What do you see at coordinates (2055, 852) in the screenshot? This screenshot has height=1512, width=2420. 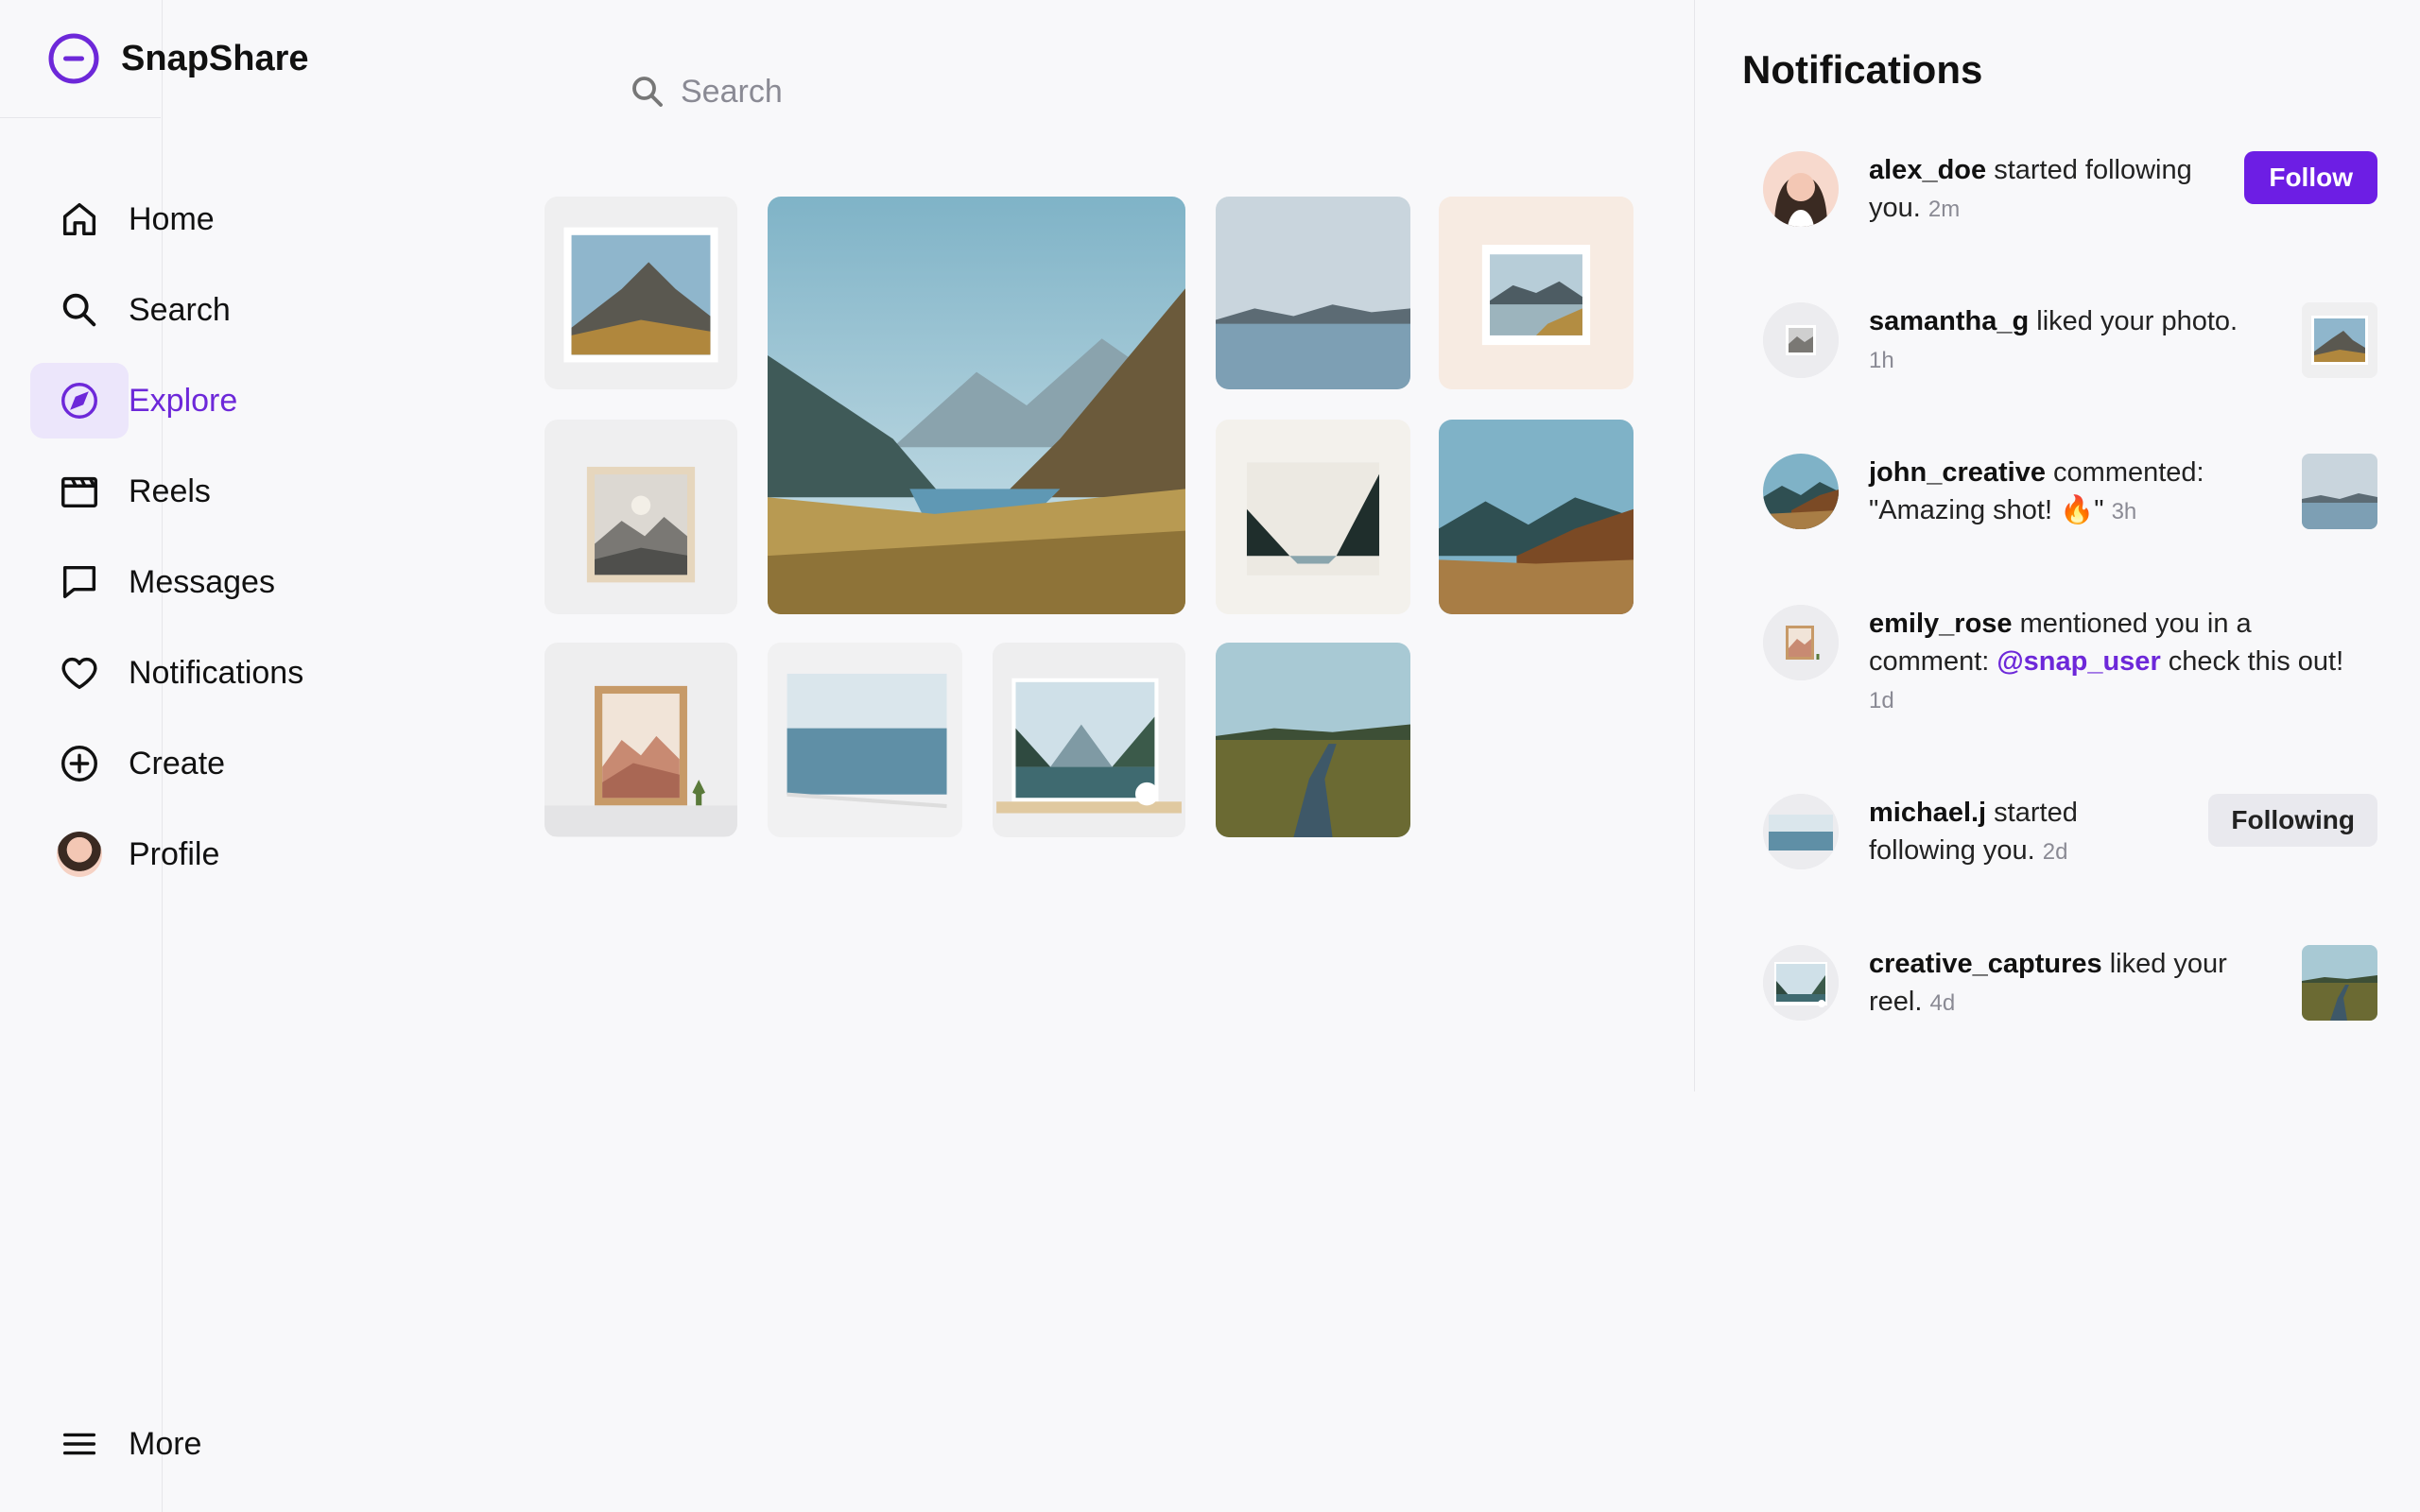 I see `timestamp: 2d` at bounding box center [2055, 852].